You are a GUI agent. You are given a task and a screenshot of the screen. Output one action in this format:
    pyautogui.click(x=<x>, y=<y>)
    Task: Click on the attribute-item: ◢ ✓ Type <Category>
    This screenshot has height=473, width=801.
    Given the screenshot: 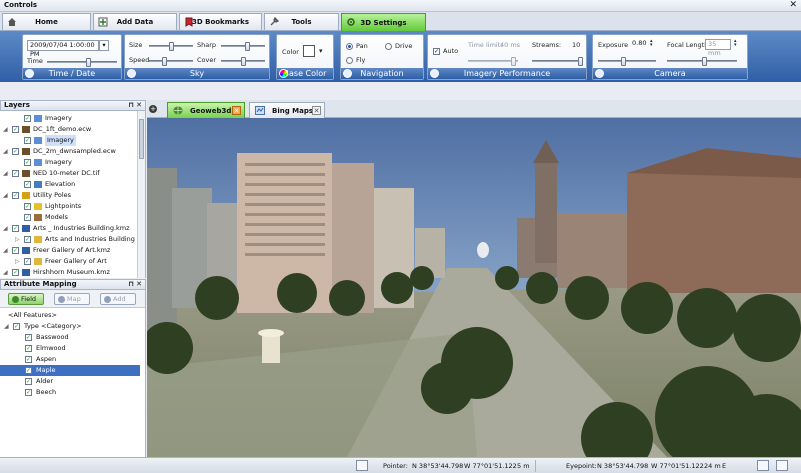 What is the action you would take?
    pyautogui.click(x=70, y=326)
    